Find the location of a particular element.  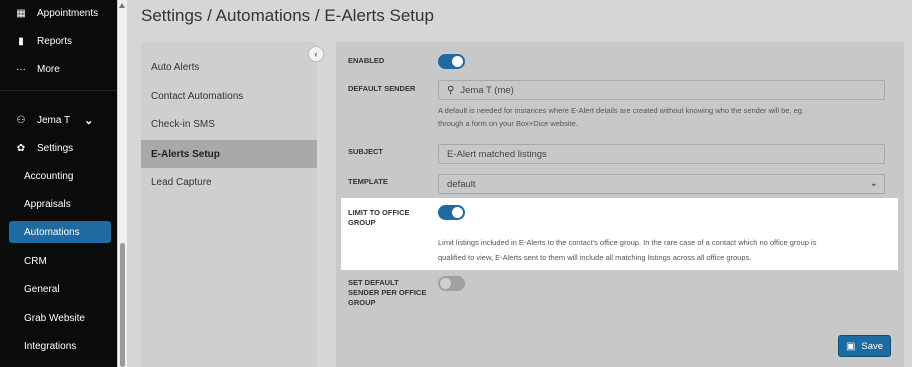

subnav-item-contact-automations: Contact Automations is located at coordinates (229, 96).